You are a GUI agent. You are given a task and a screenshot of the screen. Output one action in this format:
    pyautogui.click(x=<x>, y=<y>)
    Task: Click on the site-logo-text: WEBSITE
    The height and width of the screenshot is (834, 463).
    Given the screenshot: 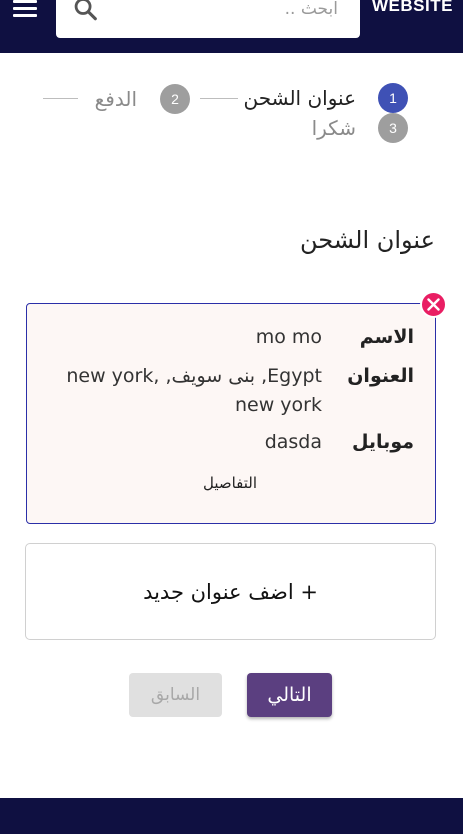 What is the action you would take?
    pyautogui.click(x=412, y=8)
    